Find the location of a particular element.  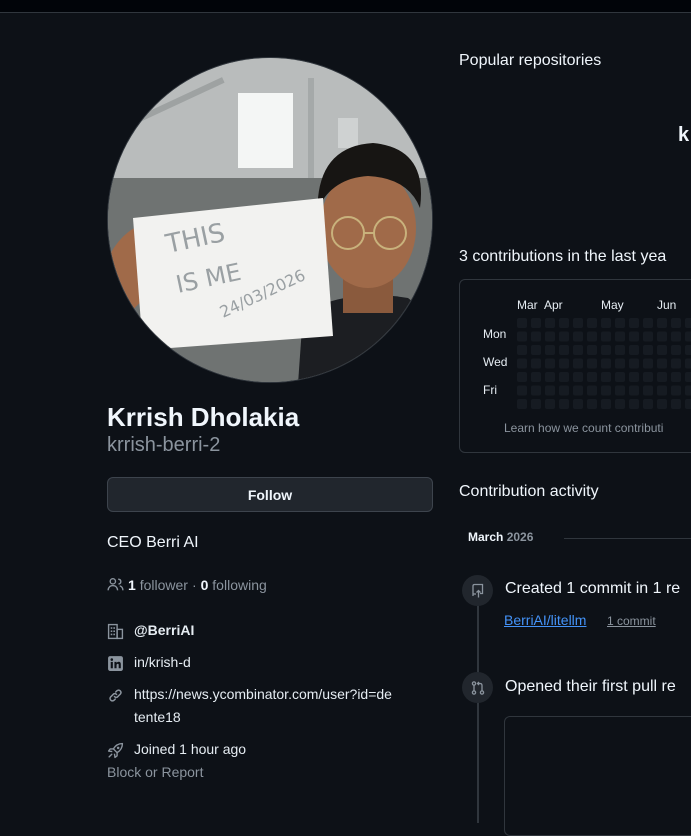

org-link: @BerriAI is located at coordinates (164, 630).